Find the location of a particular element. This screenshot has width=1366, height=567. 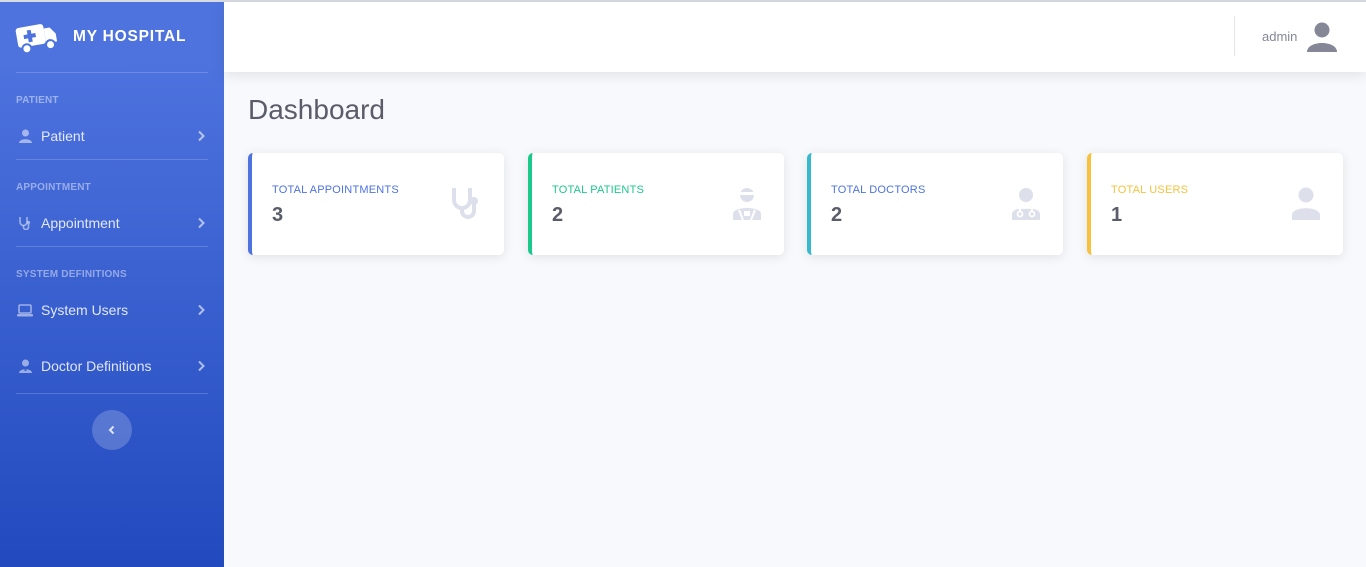

card-label: TOTAL USERS is located at coordinates (1150, 190).